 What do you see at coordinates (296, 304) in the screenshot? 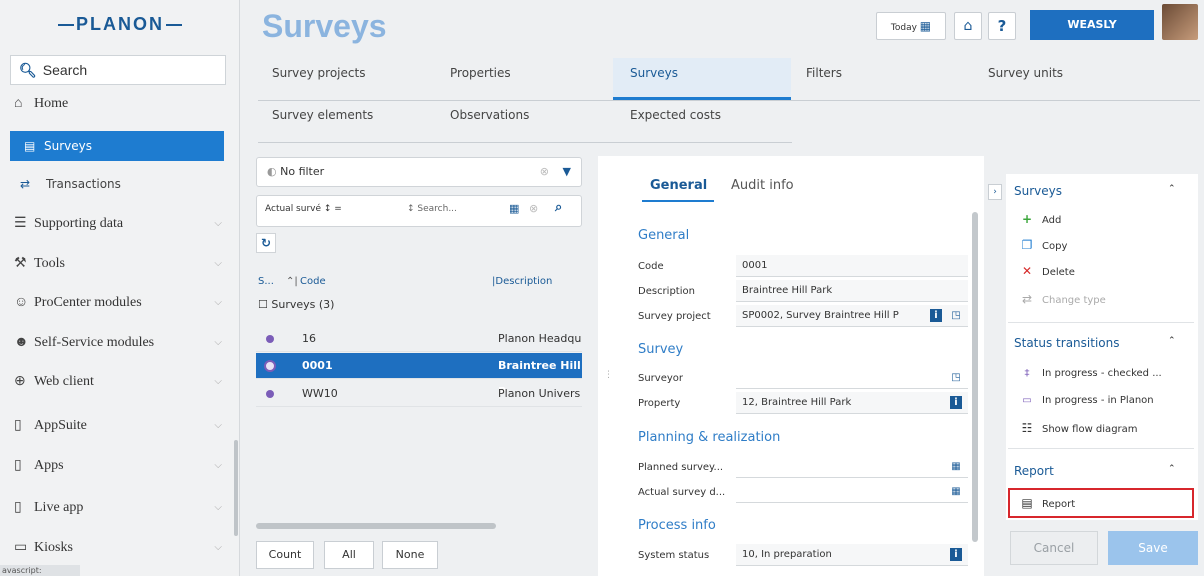
I see `group-row: ☐ Surveys (3)` at bounding box center [296, 304].